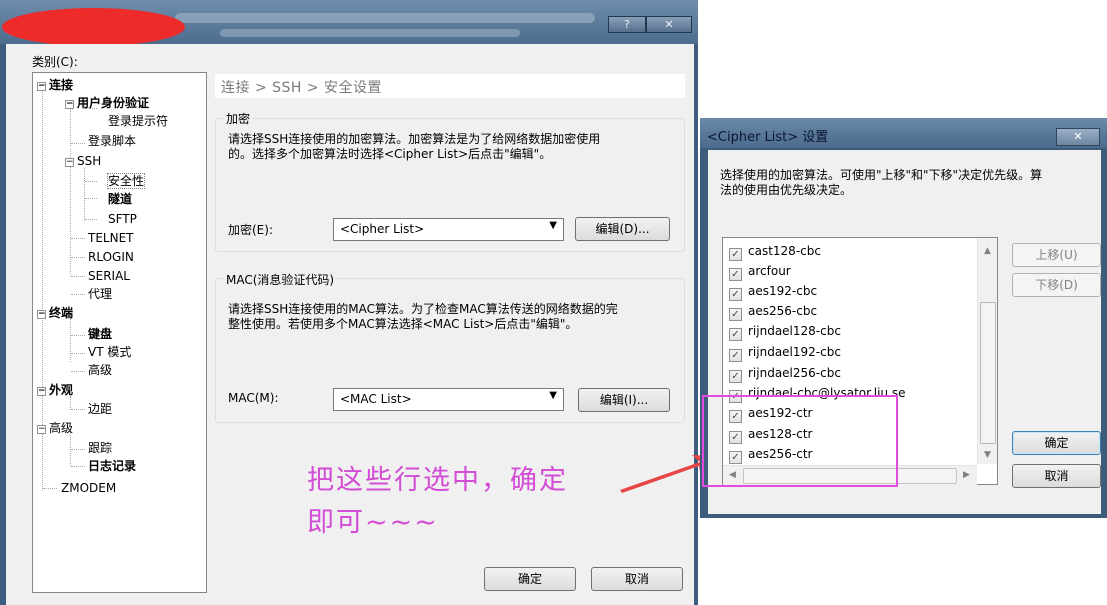  Describe the element at coordinates (414, 139) in the screenshot. I see `encryption-desc-1: 请选择SSH连接使用的加密算法。加密算法是为了给网络数据加密使用` at that location.